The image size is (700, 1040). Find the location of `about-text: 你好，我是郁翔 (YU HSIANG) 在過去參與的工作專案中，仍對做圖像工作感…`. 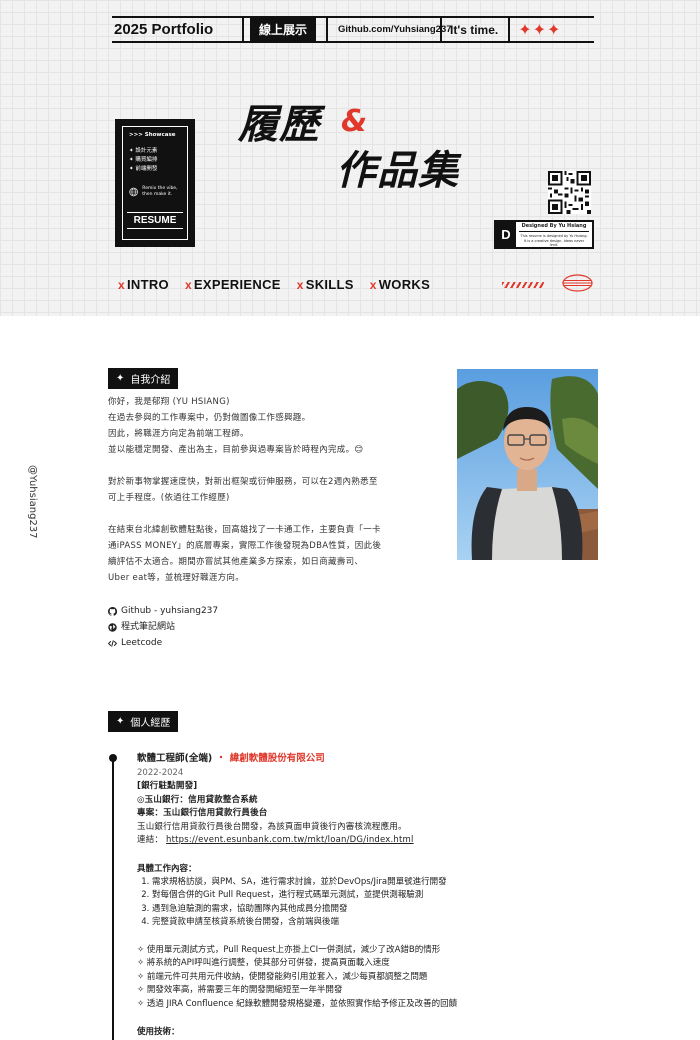

about-text: 你好，我是郁翔 (YU HSIANG) 在過去參與的工作專案中，仍對做圖像工作感… is located at coordinates (273, 490).